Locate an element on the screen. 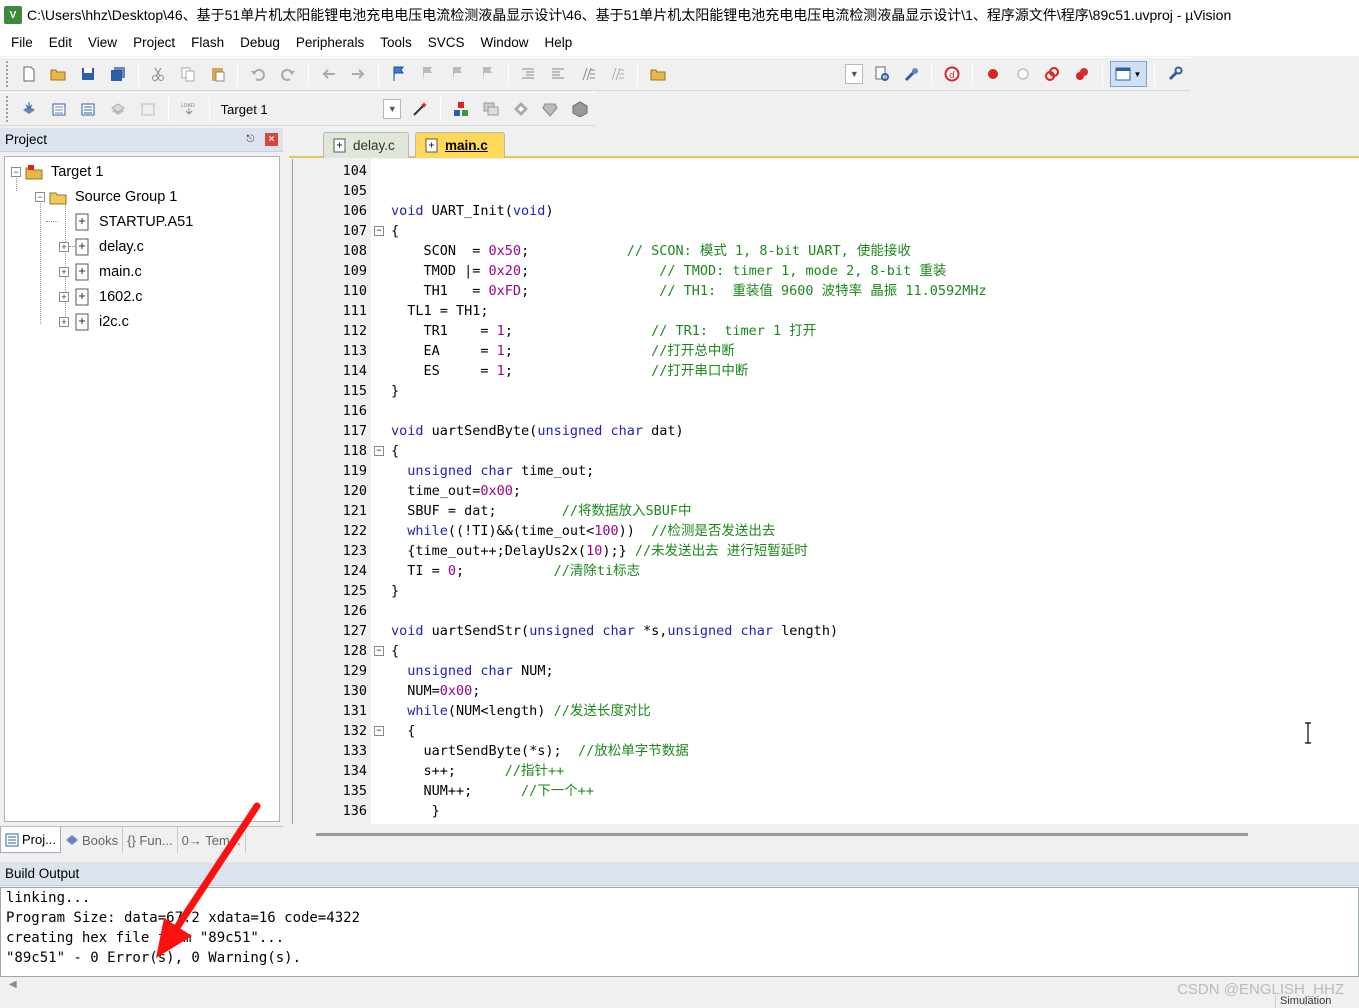 This screenshot has width=1359, height=1008. nav-back-button is located at coordinates (329, 74).